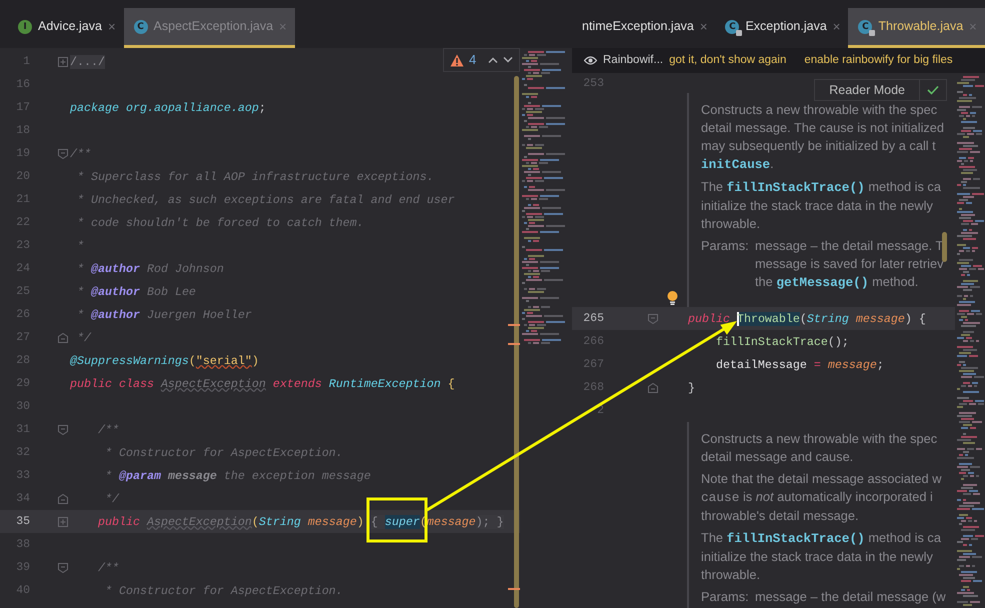  I want to click on code-line: * @author Rod Johnson, so click(150, 269).